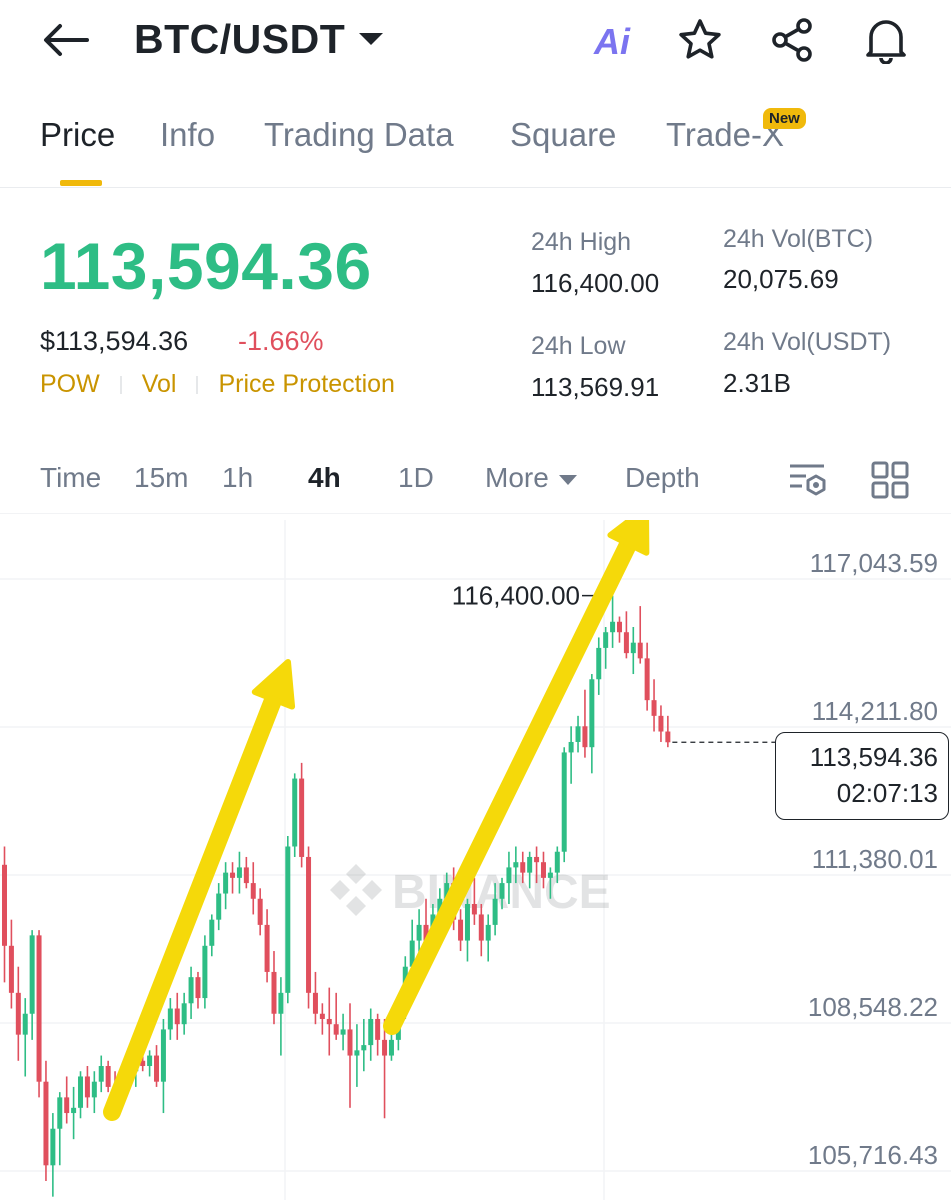  What do you see at coordinates (516, 596) in the screenshot?
I see `max-marker-label: 116,400.00` at bounding box center [516, 596].